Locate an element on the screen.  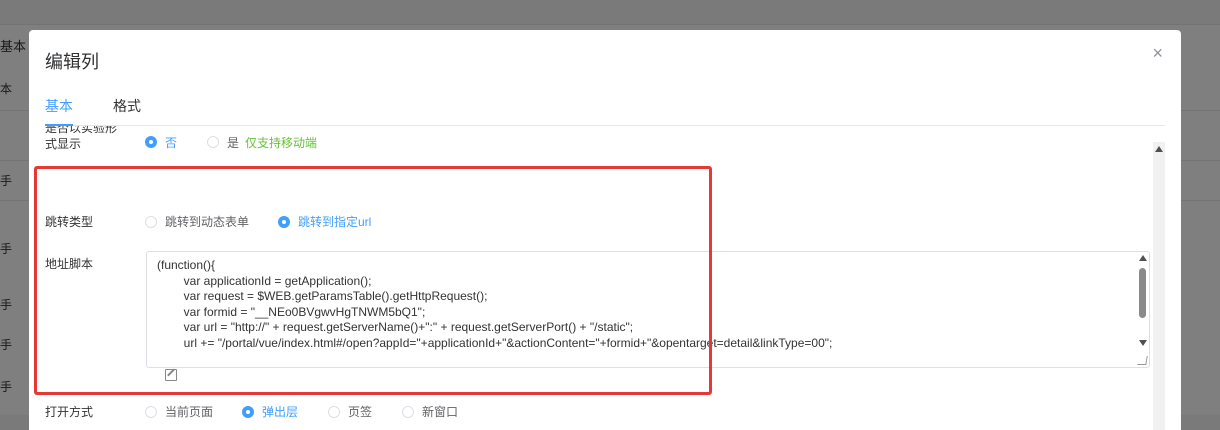
textarea-scrollbar is located at coordinates (1143, 309).